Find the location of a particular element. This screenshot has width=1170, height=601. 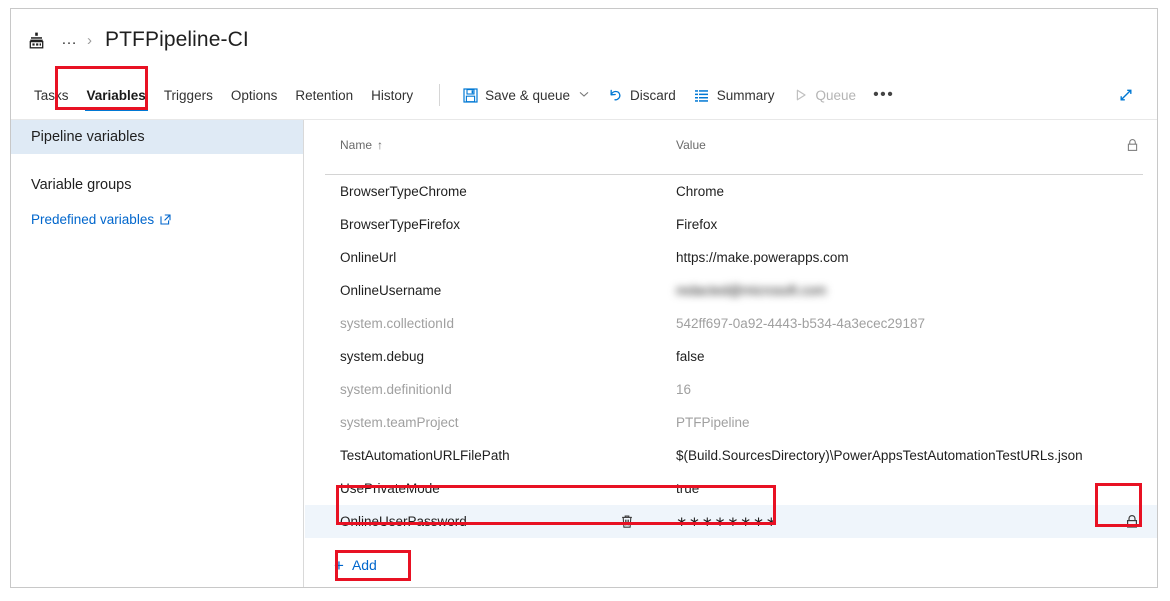

table-row-selected: OnlineUserPassword ∗∗∗∗∗∗∗∗ is located at coordinates (731, 521).